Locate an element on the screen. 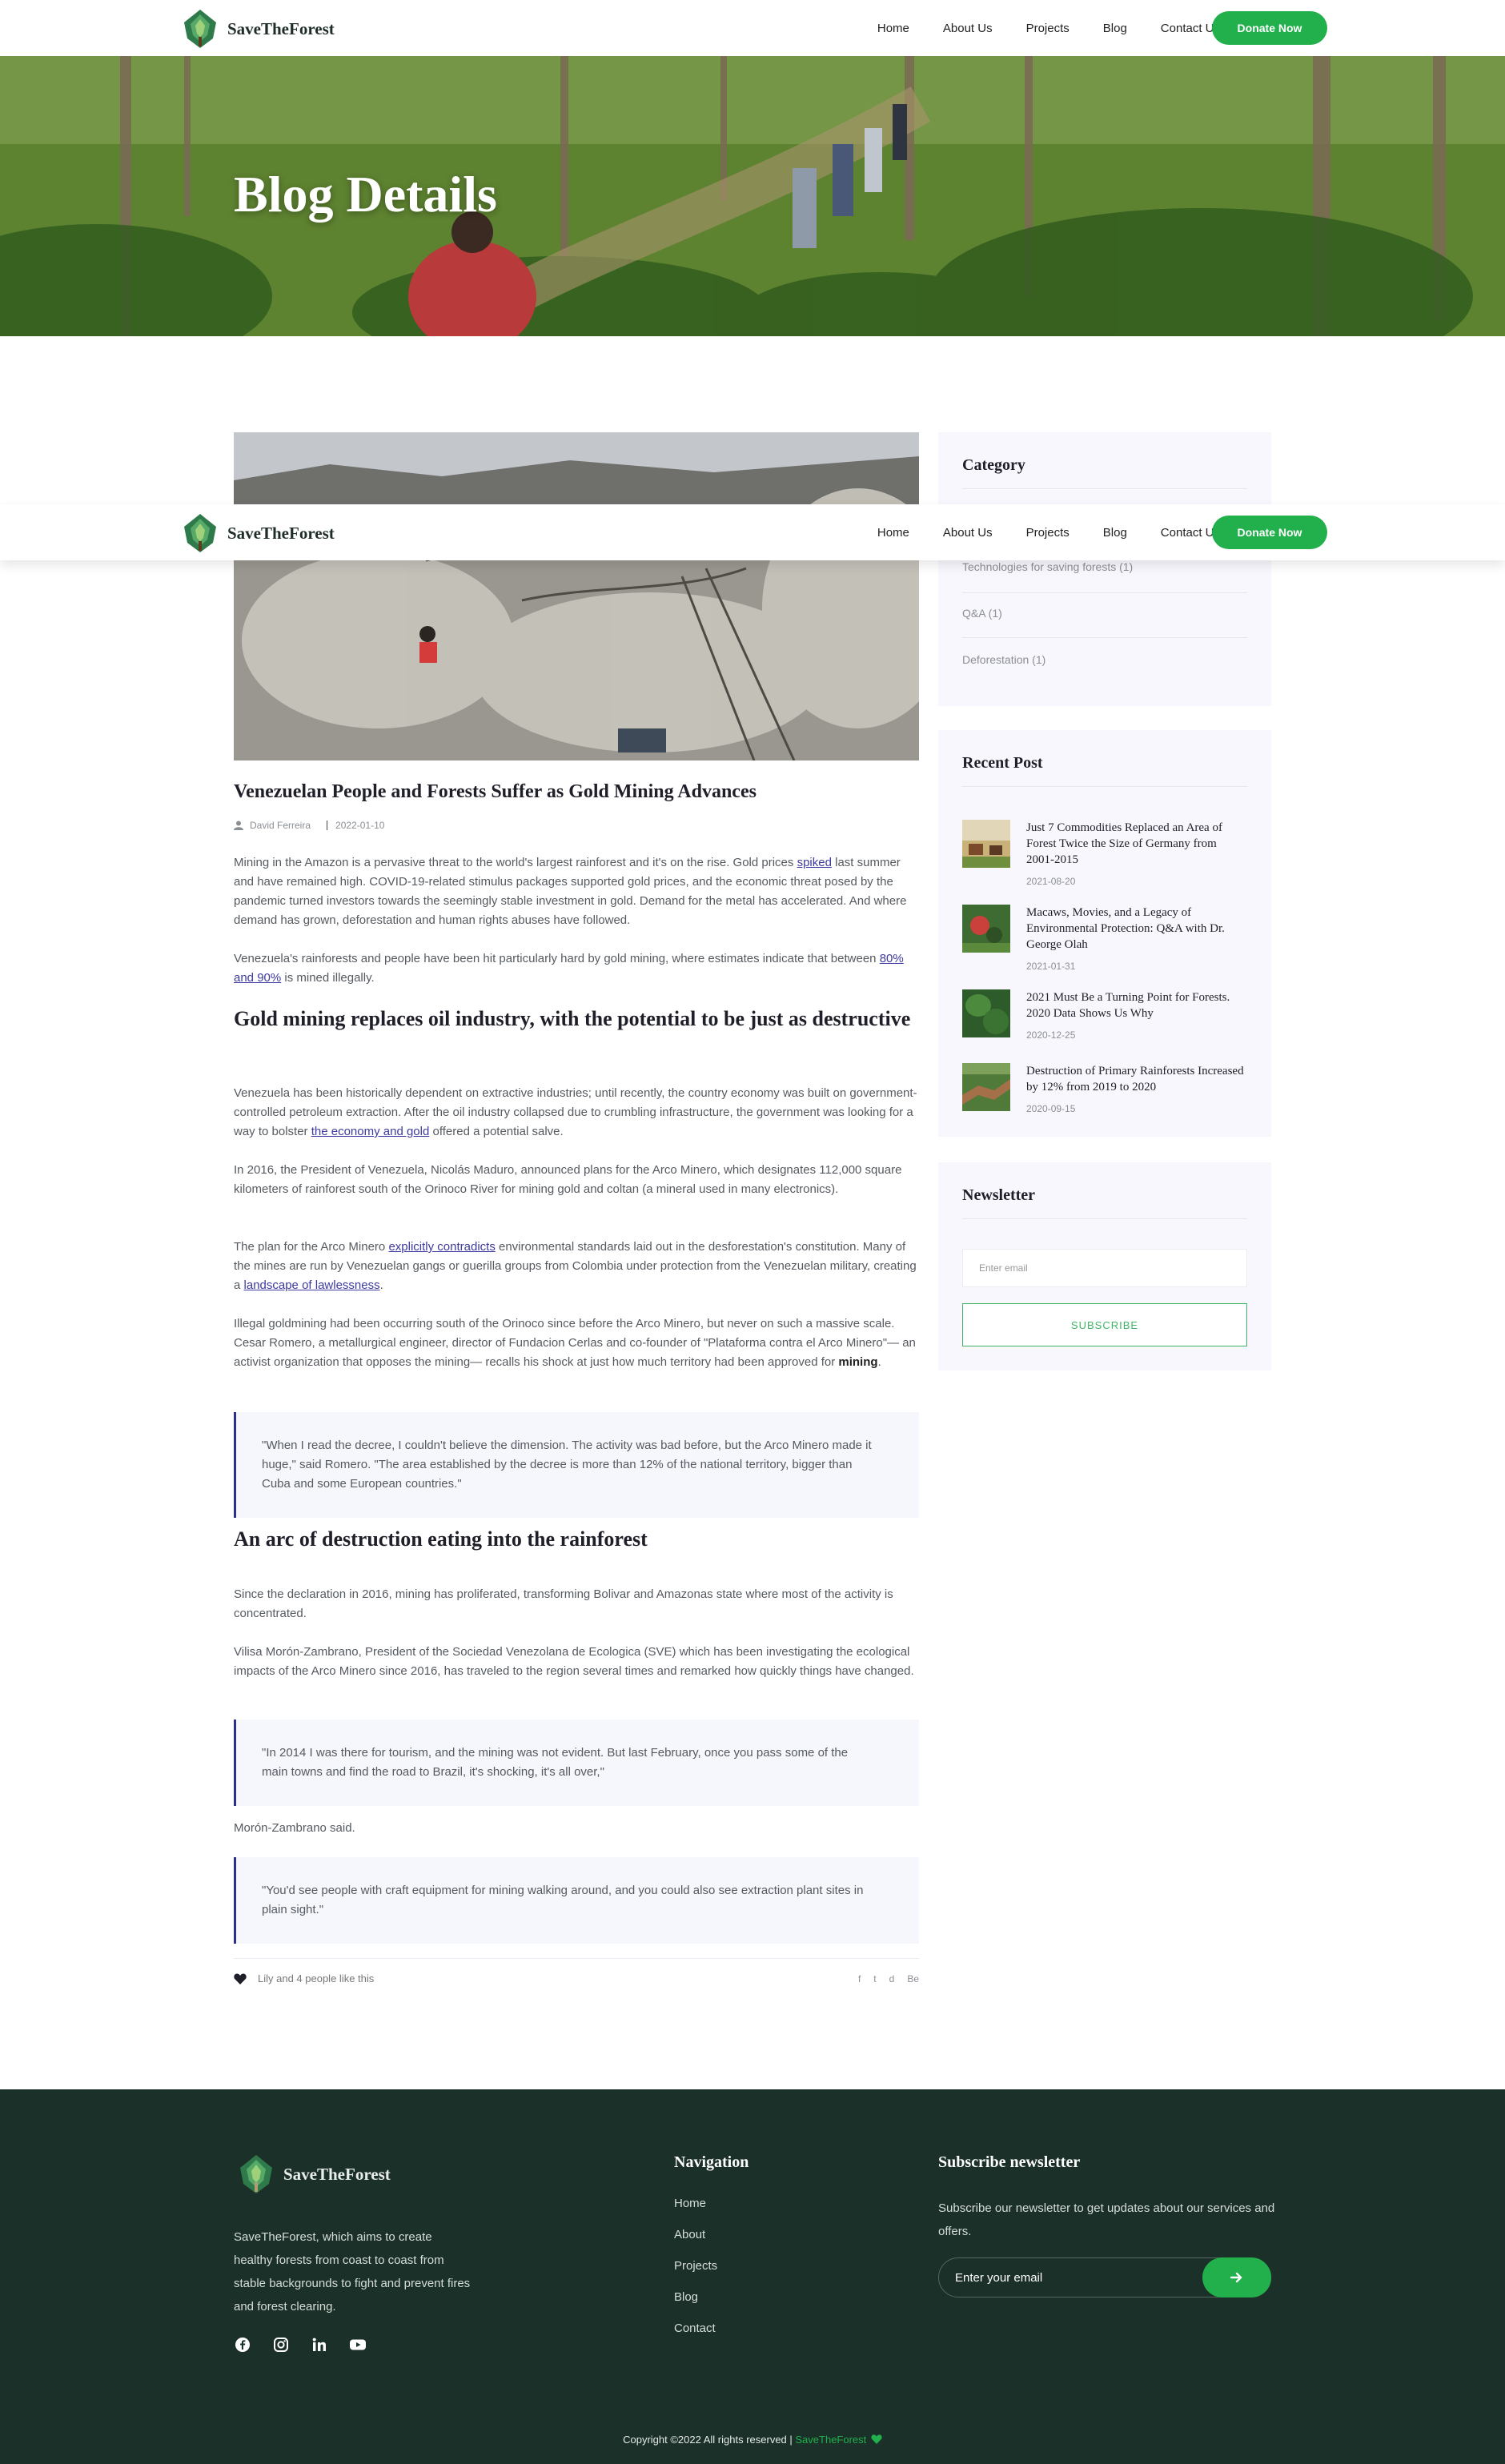 Image resolution: width=1505 pixels, height=2464 pixels. behance-icon: Be is located at coordinates (913, 1979).